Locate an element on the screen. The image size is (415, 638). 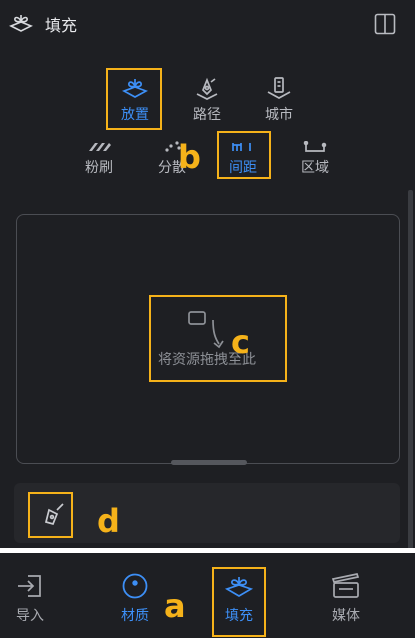
nav-import-label: 导入 is located at coordinates (30, 616).